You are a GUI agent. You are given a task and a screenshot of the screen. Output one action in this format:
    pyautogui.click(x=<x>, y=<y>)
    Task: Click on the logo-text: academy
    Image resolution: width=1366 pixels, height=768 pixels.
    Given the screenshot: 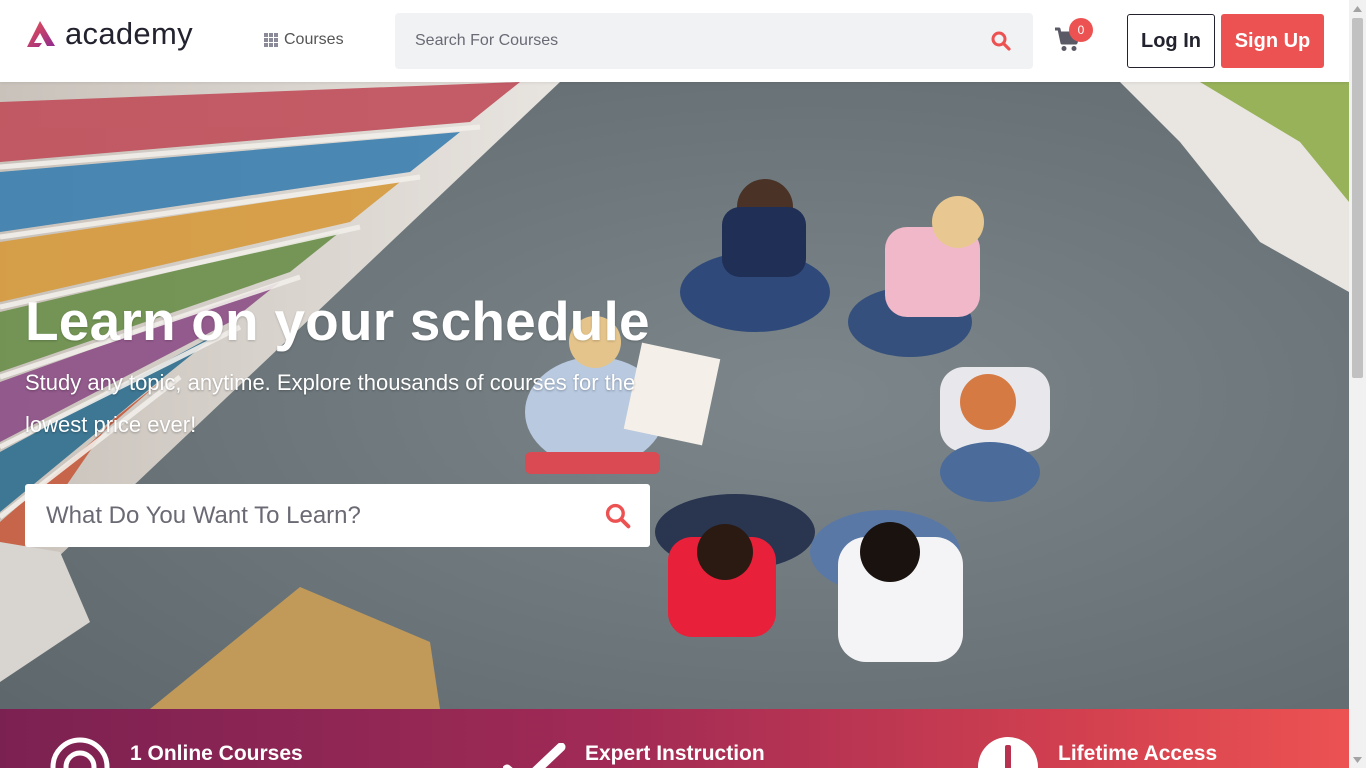 What is the action you would take?
    pyautogui.click(x=129, y=33)
    